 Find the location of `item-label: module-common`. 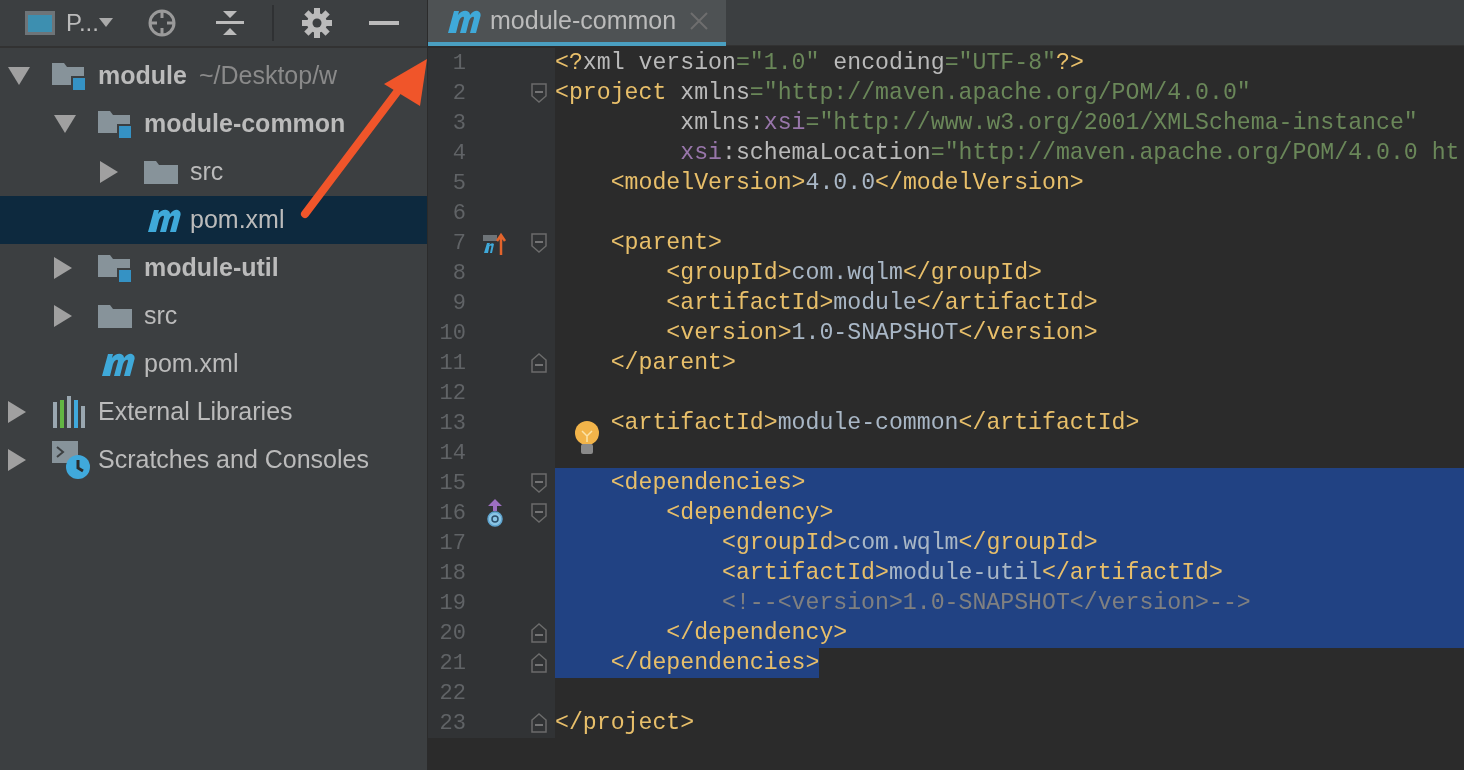

item-label: module-common is located at coordinates (245, 124).